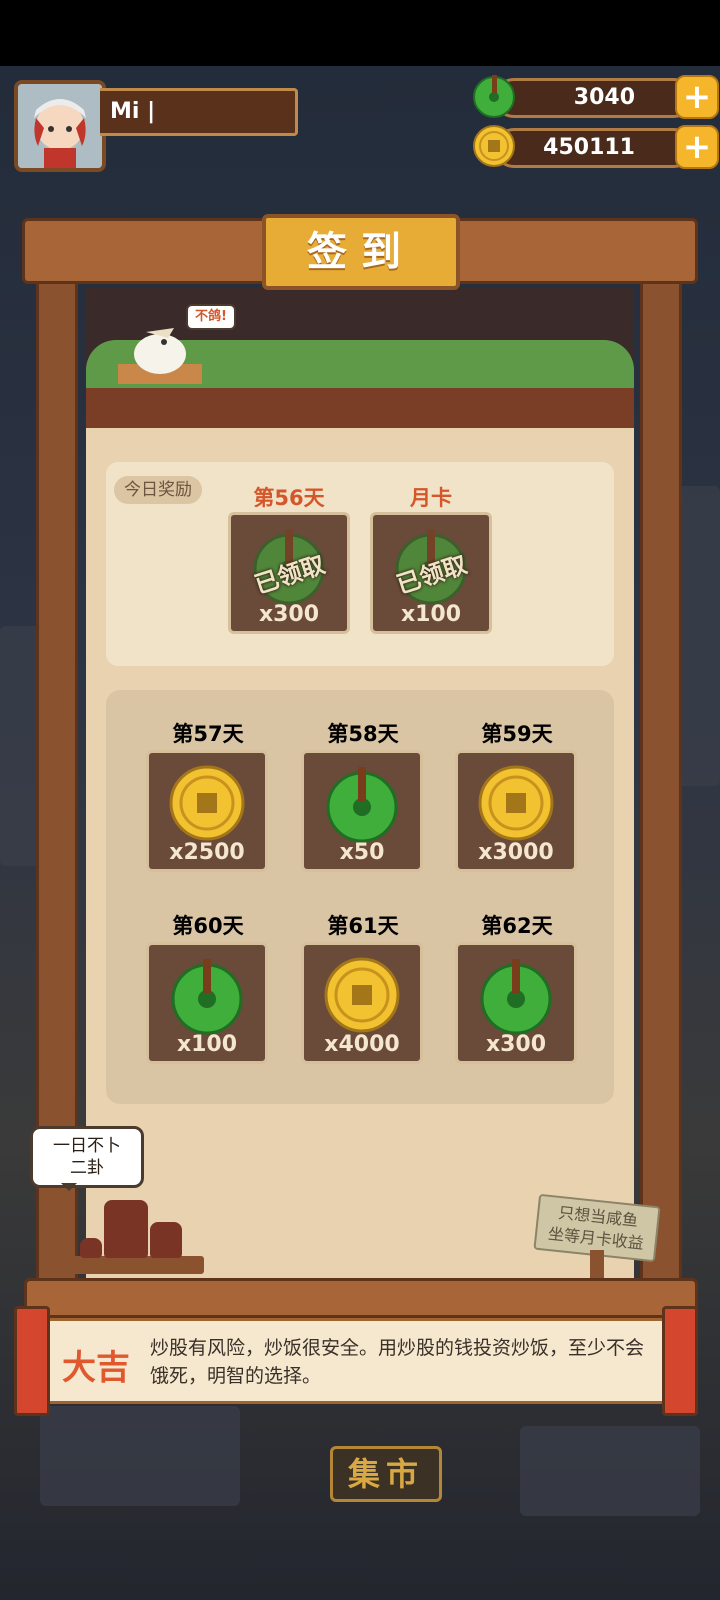 Image resolution: width=720 pixels, height=1600 pixels. I want to click on market-sign: 集市, so click(386, 1474).